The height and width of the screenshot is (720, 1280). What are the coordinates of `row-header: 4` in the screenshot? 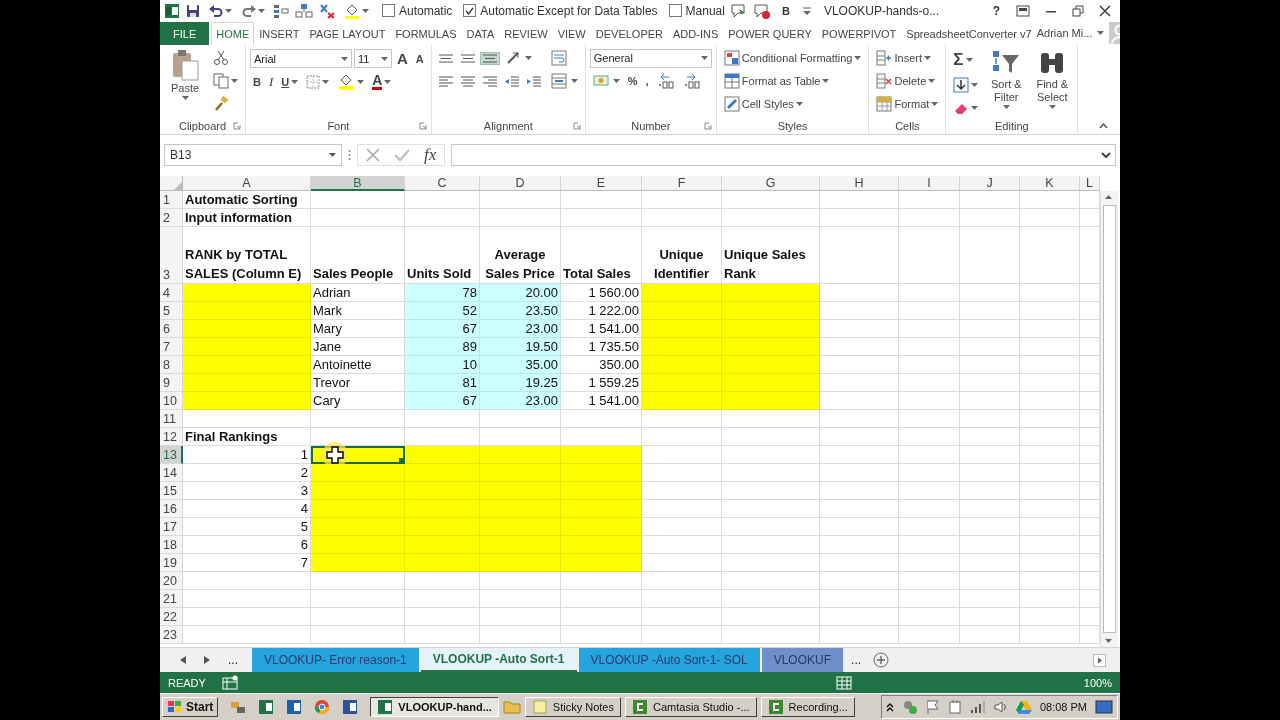 It's located at (171, 293).